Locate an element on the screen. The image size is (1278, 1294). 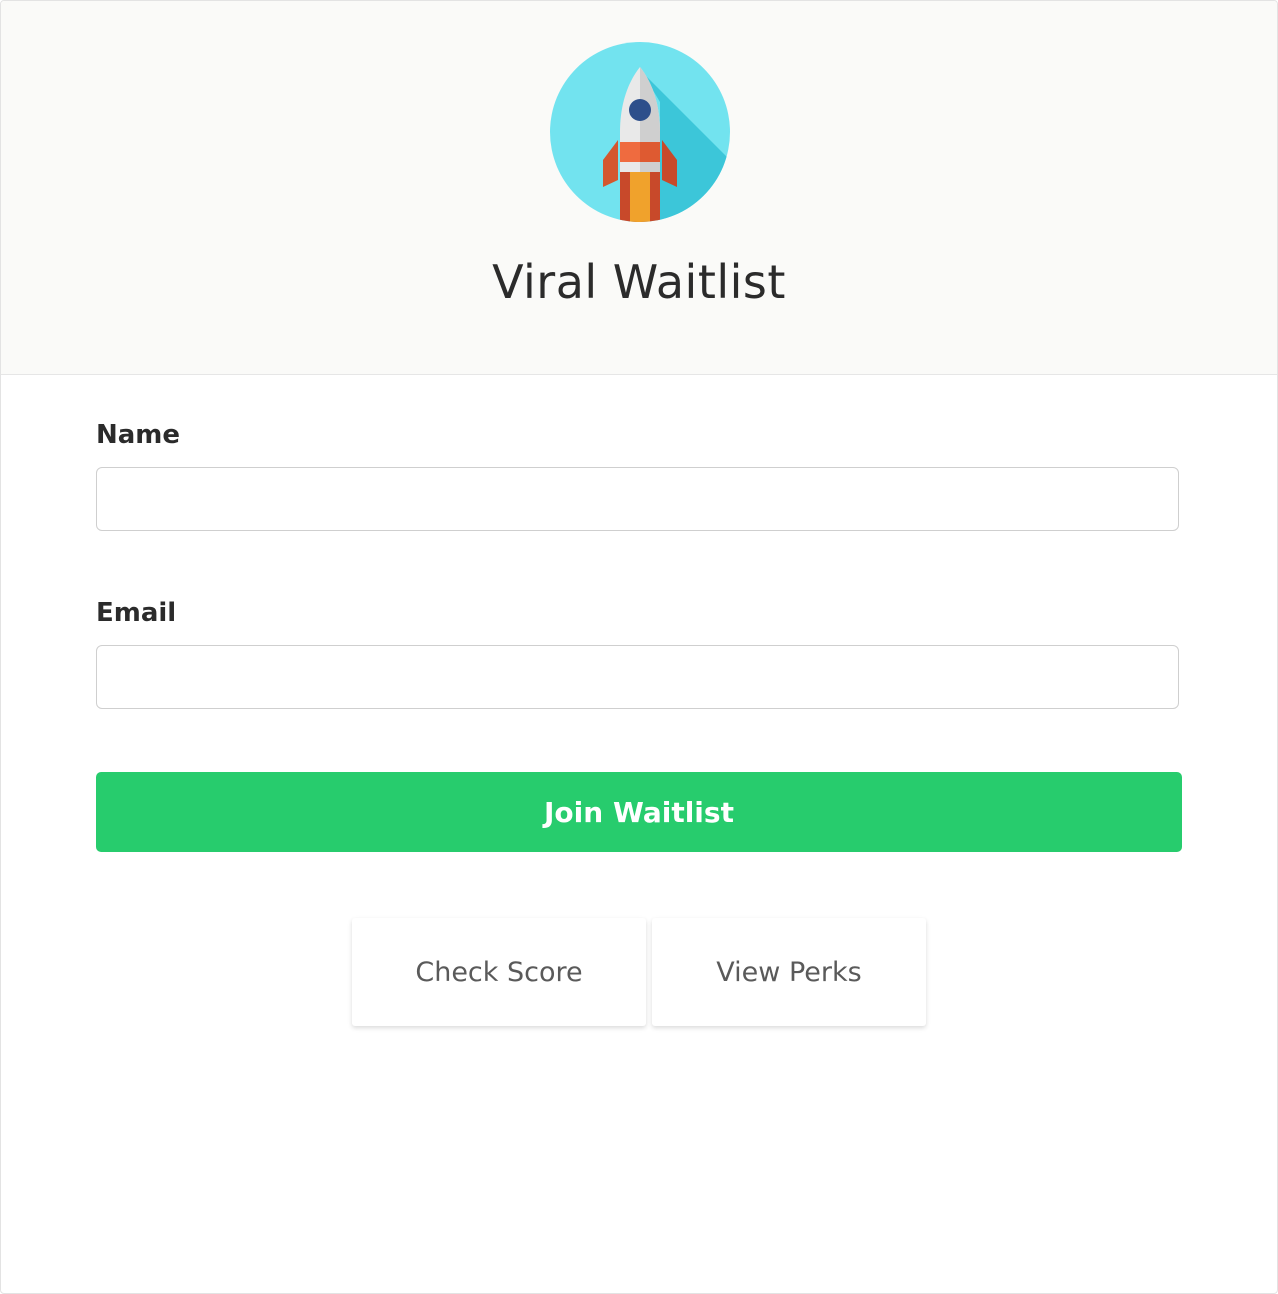
join-waitlist-button: Join Waitlist is located at coordinates (639, 812).